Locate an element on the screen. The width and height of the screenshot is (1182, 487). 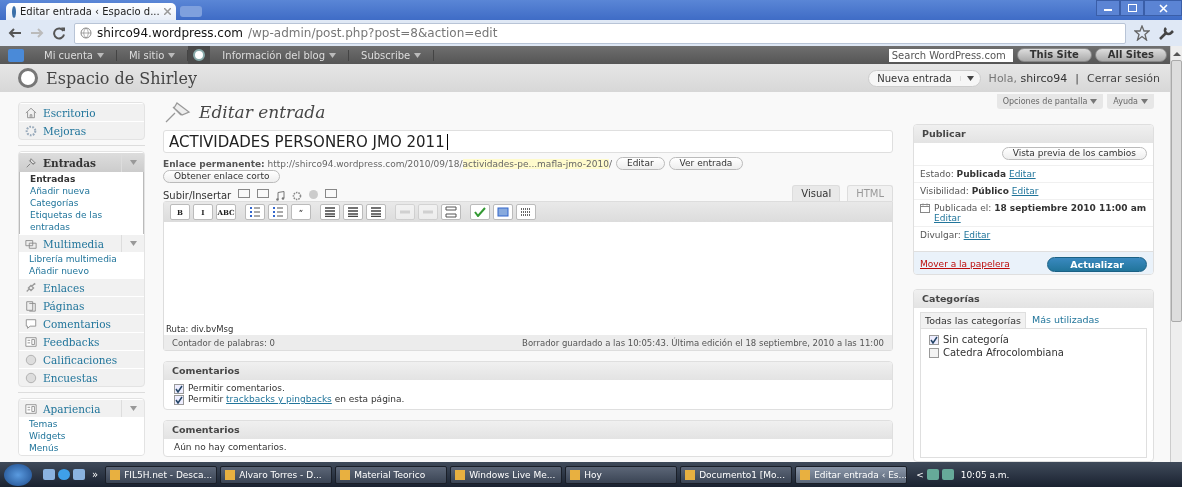
submenu-item: Widgets is located at coordinates (81, 436).